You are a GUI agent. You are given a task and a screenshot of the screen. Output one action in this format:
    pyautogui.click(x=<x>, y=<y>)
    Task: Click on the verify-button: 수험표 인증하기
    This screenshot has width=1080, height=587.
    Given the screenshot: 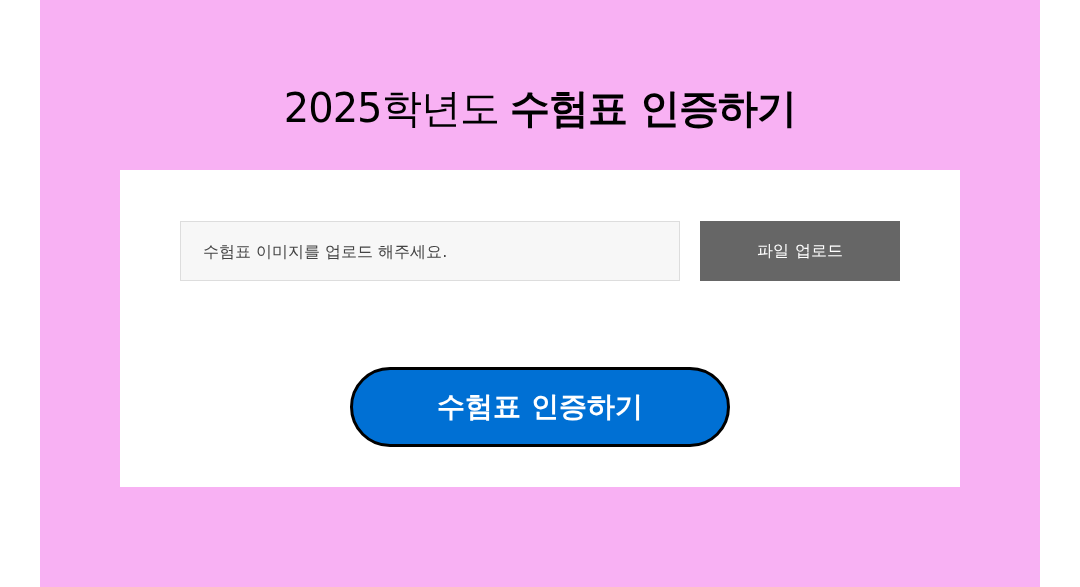 What is the action you would take?
    pyautogui.click(x=540, y=407)
    